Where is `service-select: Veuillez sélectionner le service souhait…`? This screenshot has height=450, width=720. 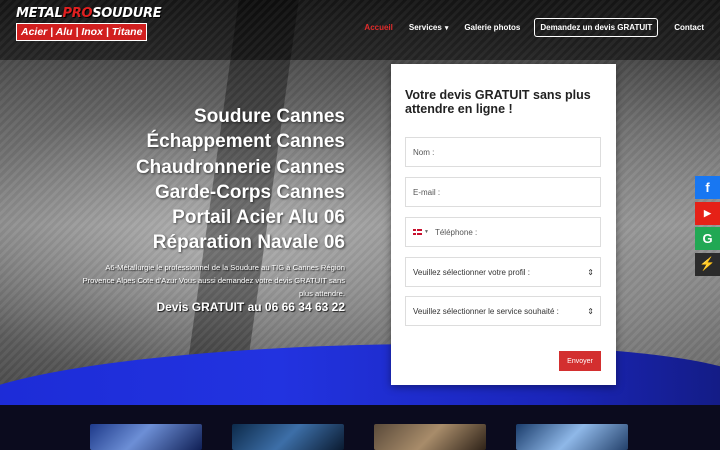
service-select: Veuillez sélectionner le service souhait… is located at coordinates (503, 311).